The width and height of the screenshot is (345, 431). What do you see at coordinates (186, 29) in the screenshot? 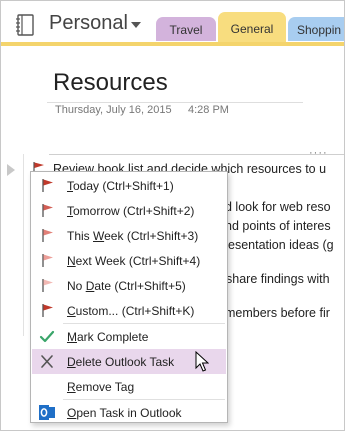
I see `tab-travel: Travel` at bounding box center [186, 29].